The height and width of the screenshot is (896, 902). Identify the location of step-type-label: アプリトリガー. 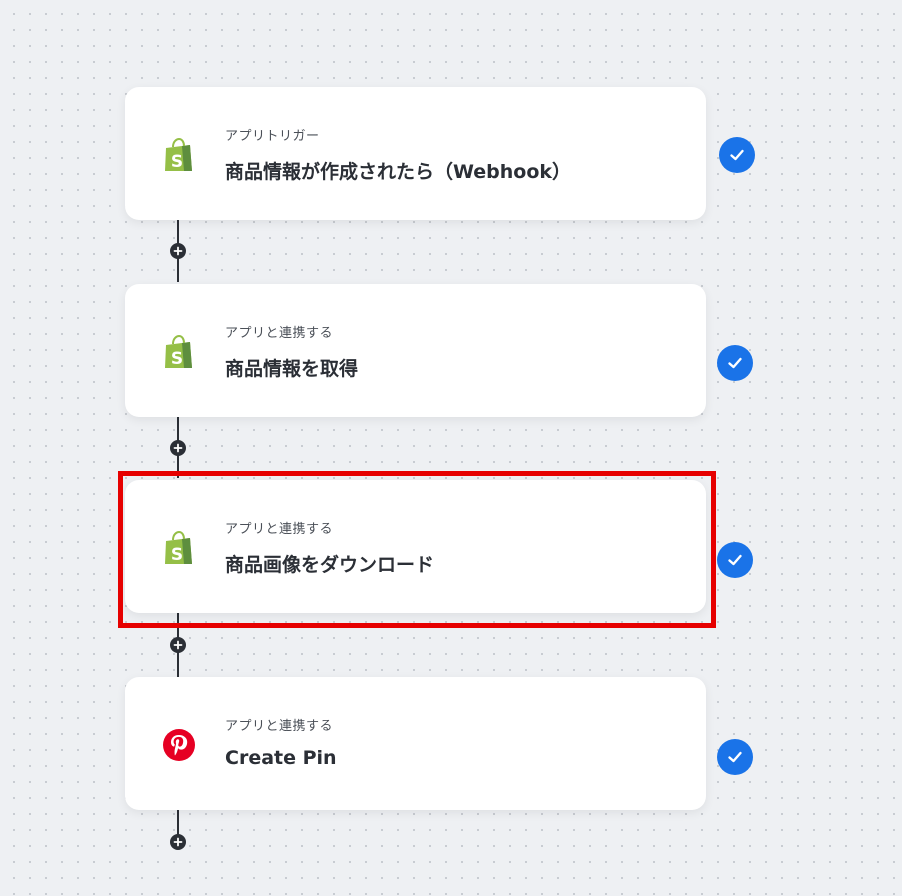
(272, 136).